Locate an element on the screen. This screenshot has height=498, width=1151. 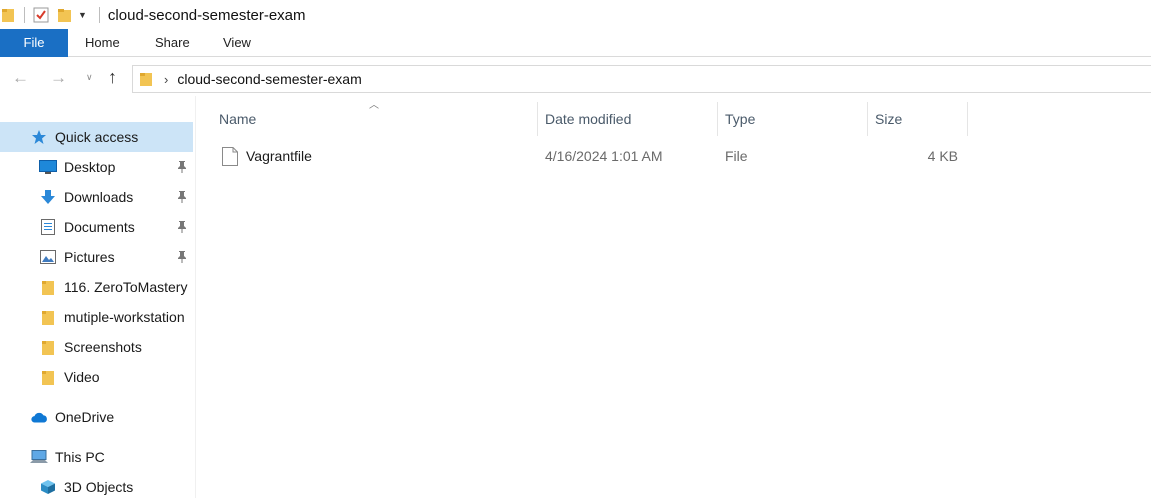
nav-label: Video is located at coordinates (82, 377).